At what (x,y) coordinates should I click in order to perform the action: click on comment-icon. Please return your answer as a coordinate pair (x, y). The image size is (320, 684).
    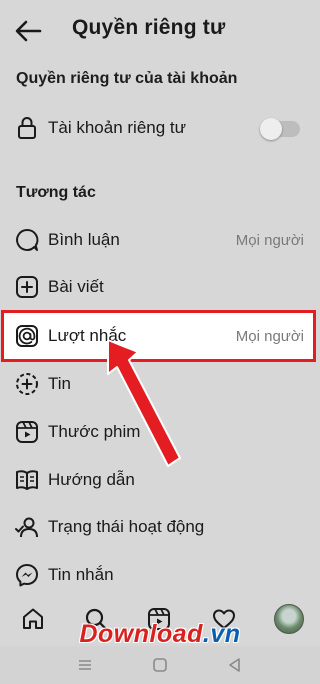
    Looking at the image, I should click on (27, 239).